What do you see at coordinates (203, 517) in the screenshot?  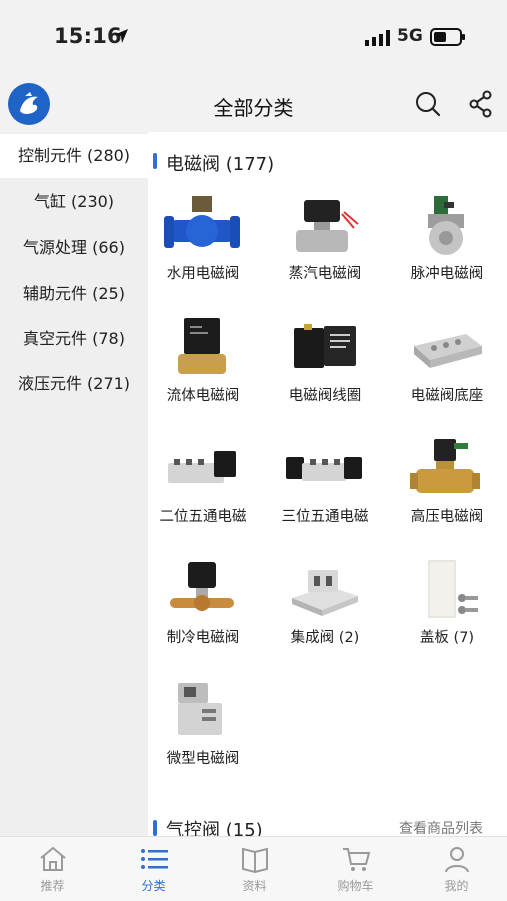 I see `tile-label: 二位五通电磁` at bounding box center [203, 517].